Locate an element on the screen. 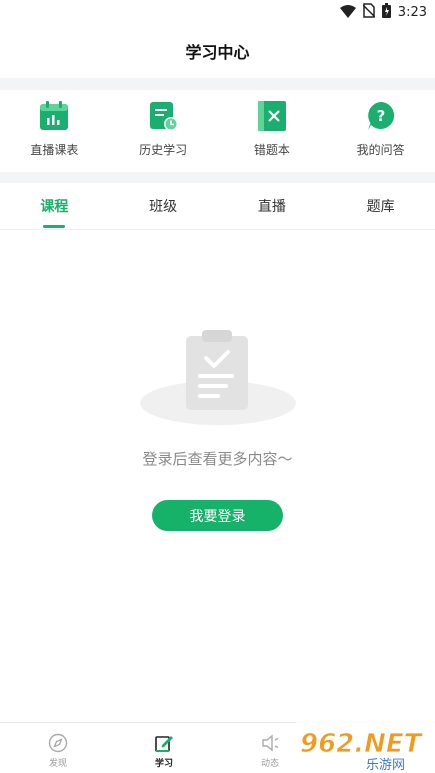 Image resolution: width=435 pixels, height=773 pixels. battery-icon is located at coordinates (386, 12).